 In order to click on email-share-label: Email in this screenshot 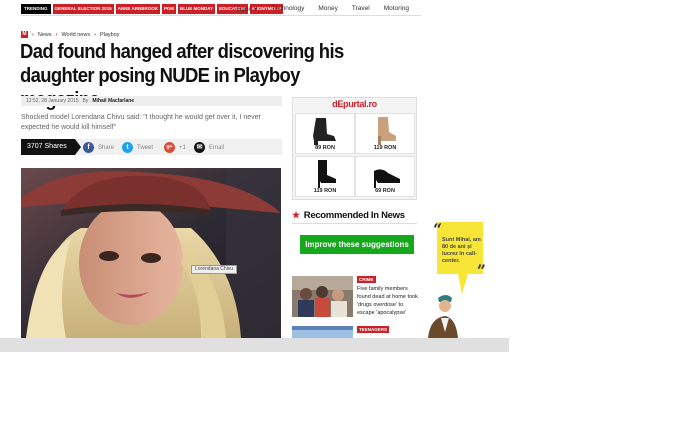, I will do `click(217, 147)`.